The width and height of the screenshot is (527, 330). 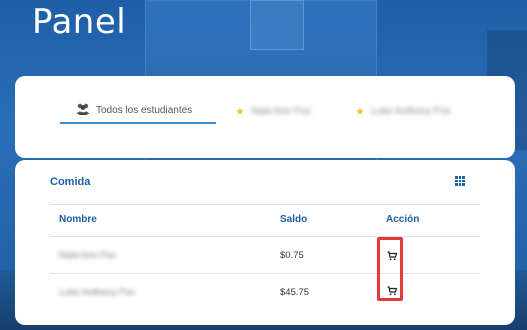 What do you see at coordinates (460, 181) in the screenshot?
I see `grid-icon` at bounding box center [460, 181].